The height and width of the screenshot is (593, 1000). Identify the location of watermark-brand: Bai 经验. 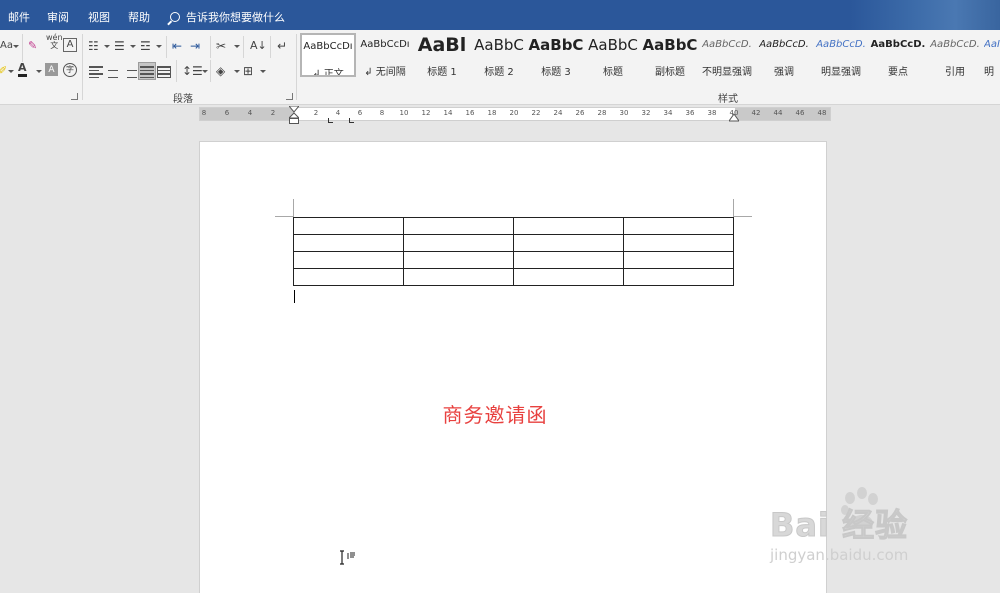
(839, 525).